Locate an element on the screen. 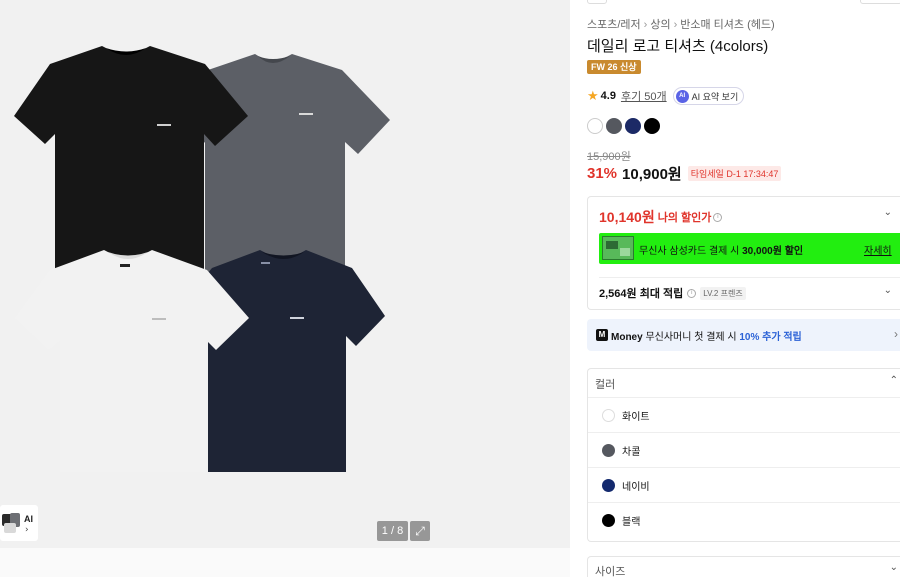 The width and height of the screenshot is (900, 577). money-text: Money 무신사머니 첫 결제 시 10% 추가 적립 is located at coordinates (706, 335).